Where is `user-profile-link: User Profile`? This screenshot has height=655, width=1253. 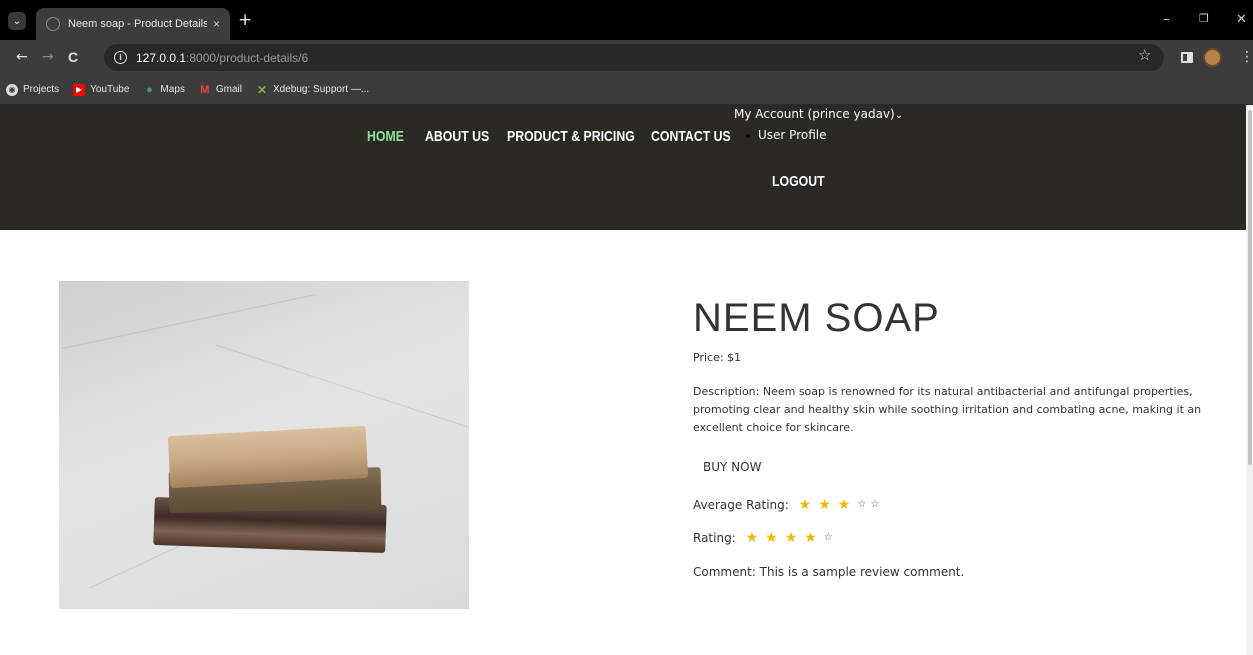
user-profile-link: User Profile is located at coordinates (786, 135).